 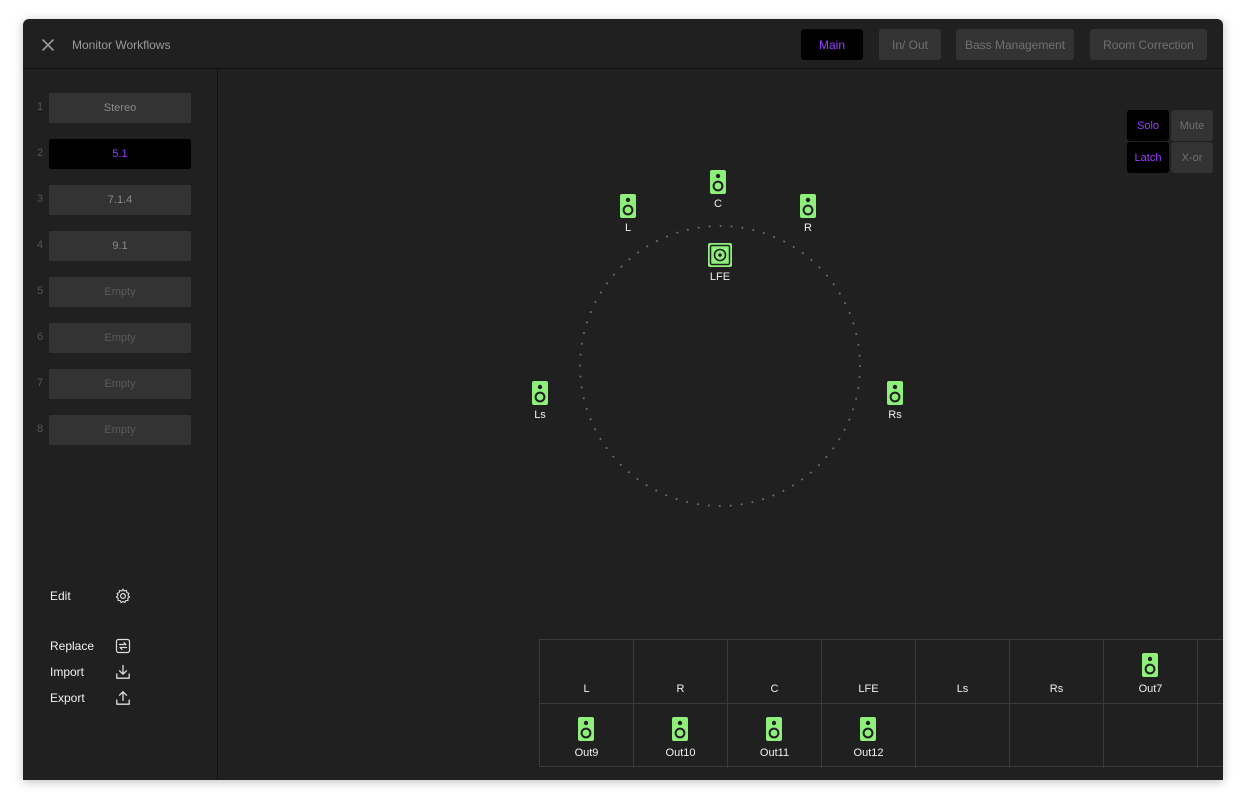 I want to click on download-icon, so click(x=123, y=672).